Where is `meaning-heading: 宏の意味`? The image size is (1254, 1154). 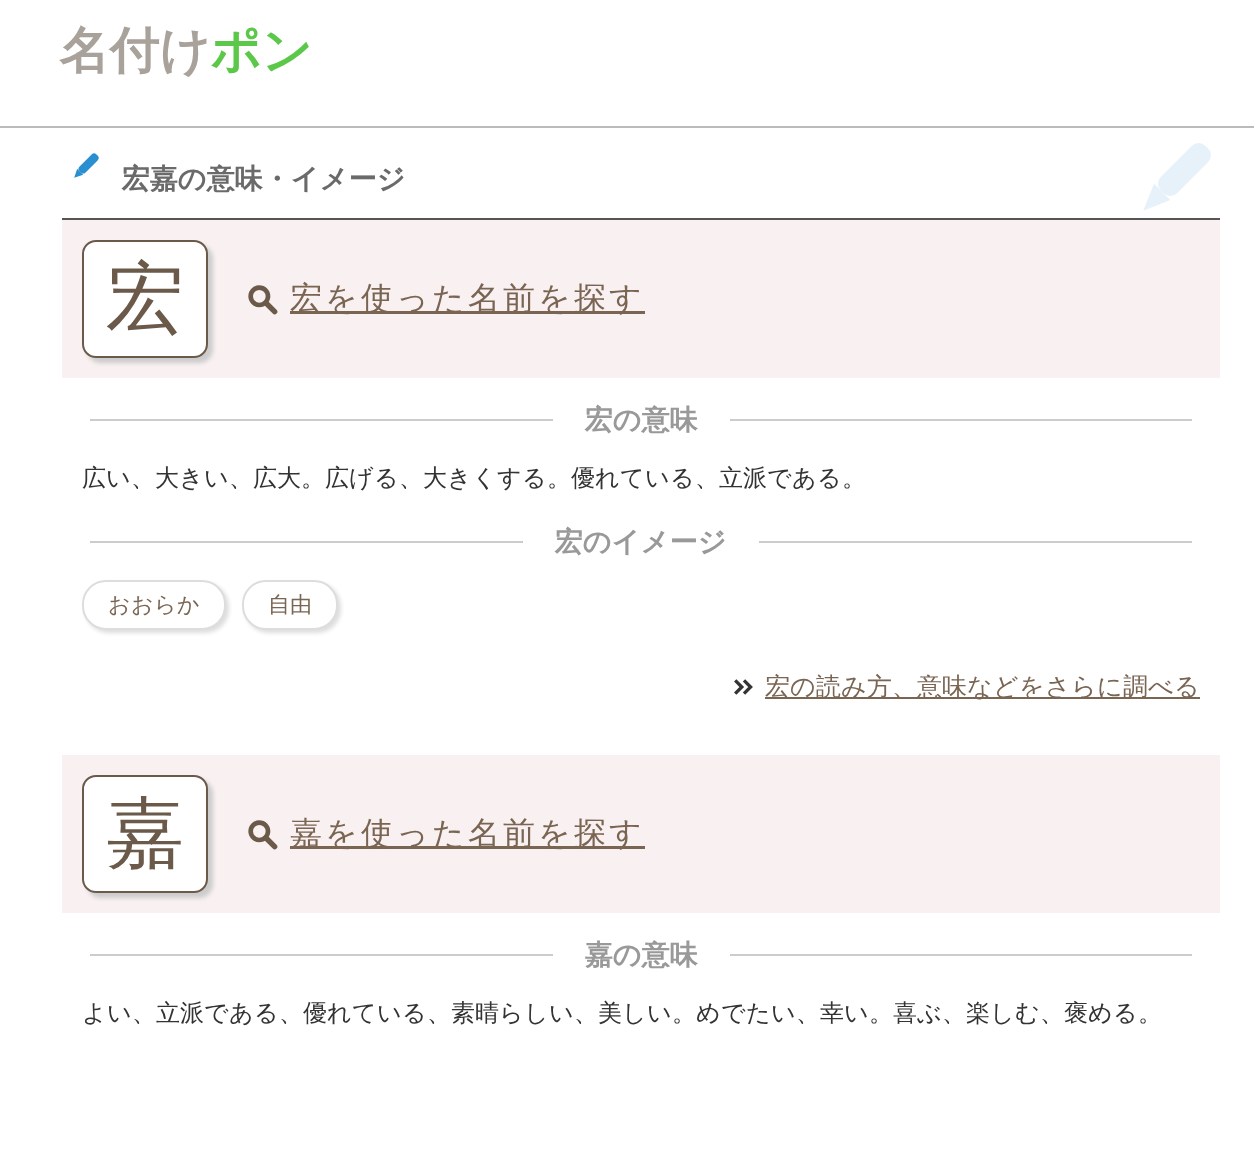
meaning-heading: 宏の意味 is located at coordinates (641, 420).